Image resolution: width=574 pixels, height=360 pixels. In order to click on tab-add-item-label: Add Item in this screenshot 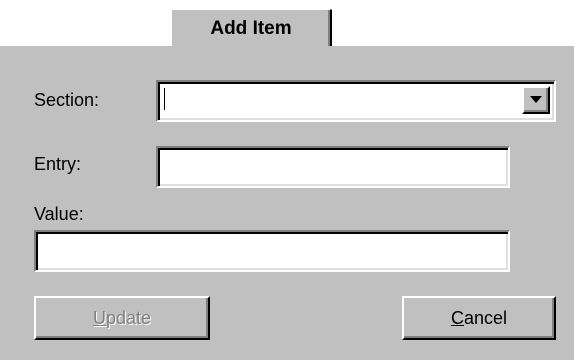, I will do `click(251, 28)`.